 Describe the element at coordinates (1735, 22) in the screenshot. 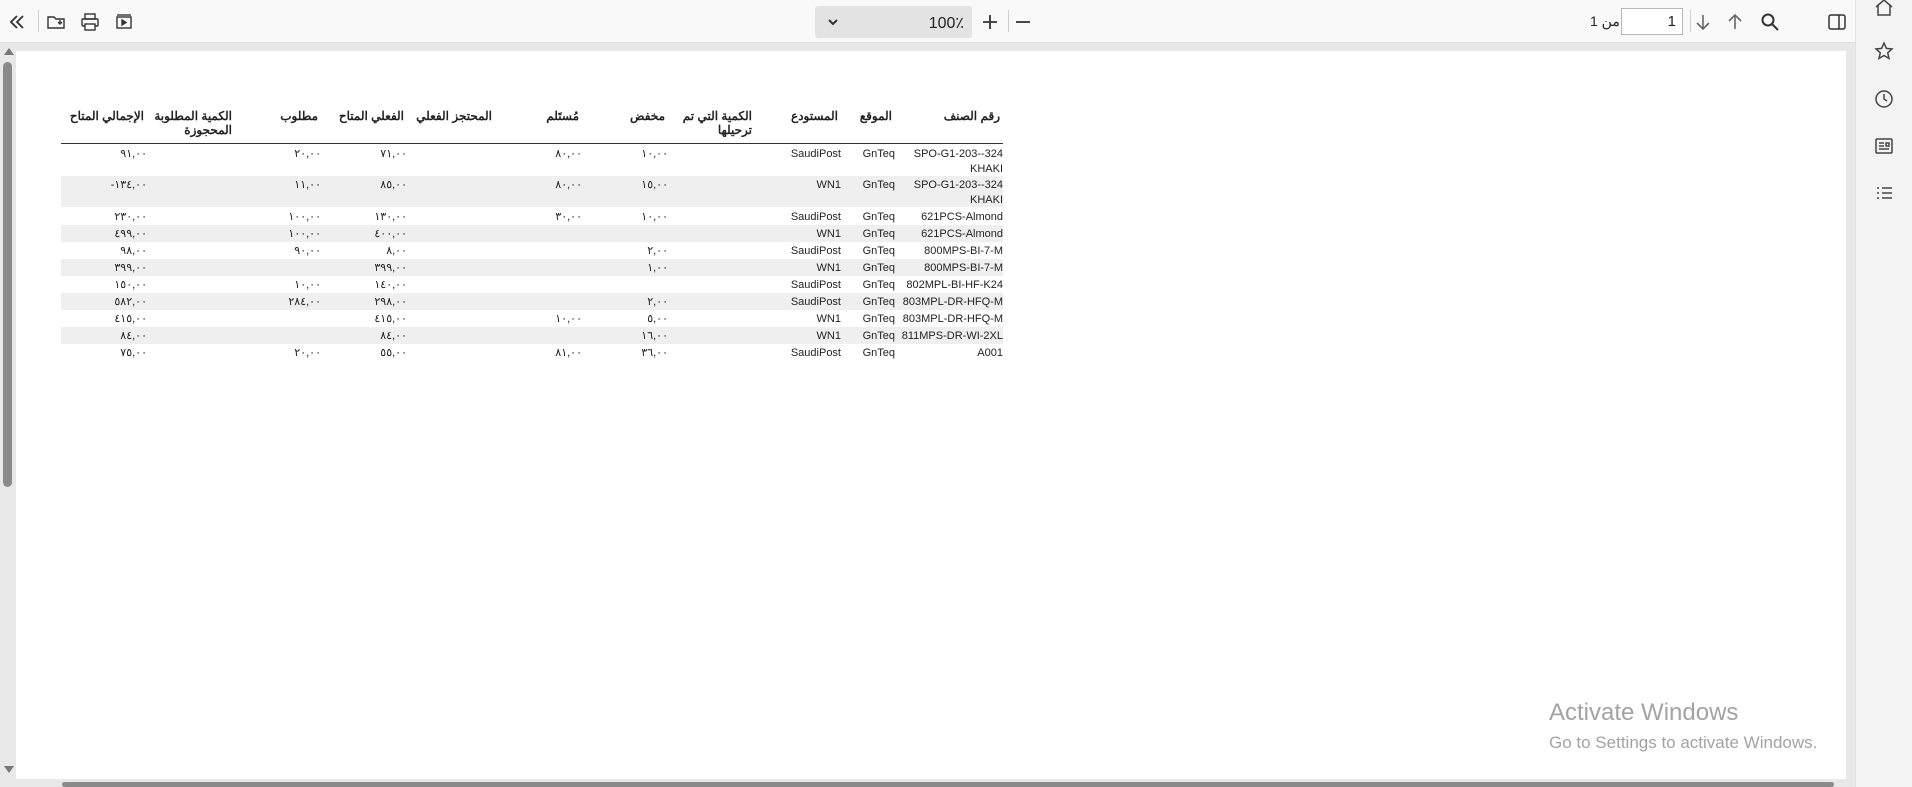

I see `previous-page-arrow-icon` at that location.